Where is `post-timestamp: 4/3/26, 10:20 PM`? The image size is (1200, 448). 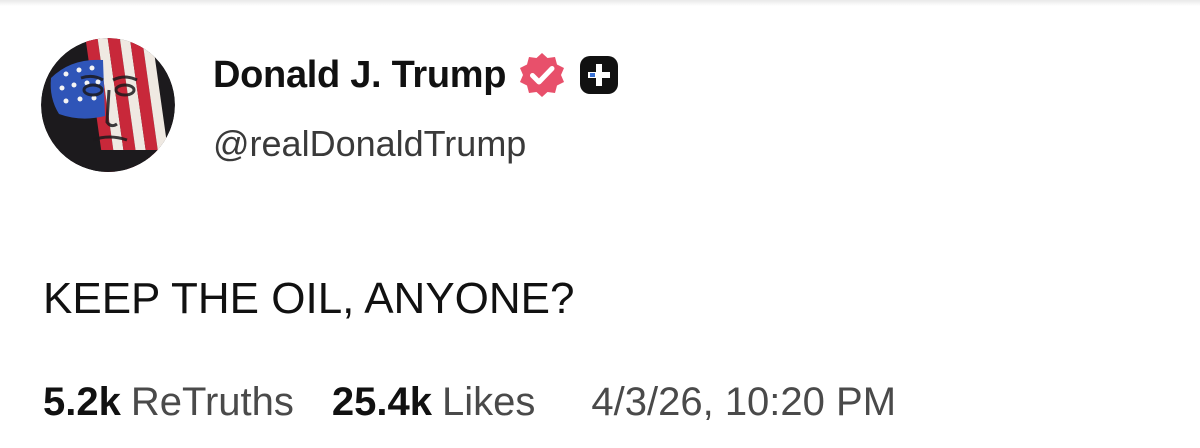 post-timestamp: 4/3/26, 10:20 PM is located at coordinates (743, 402).